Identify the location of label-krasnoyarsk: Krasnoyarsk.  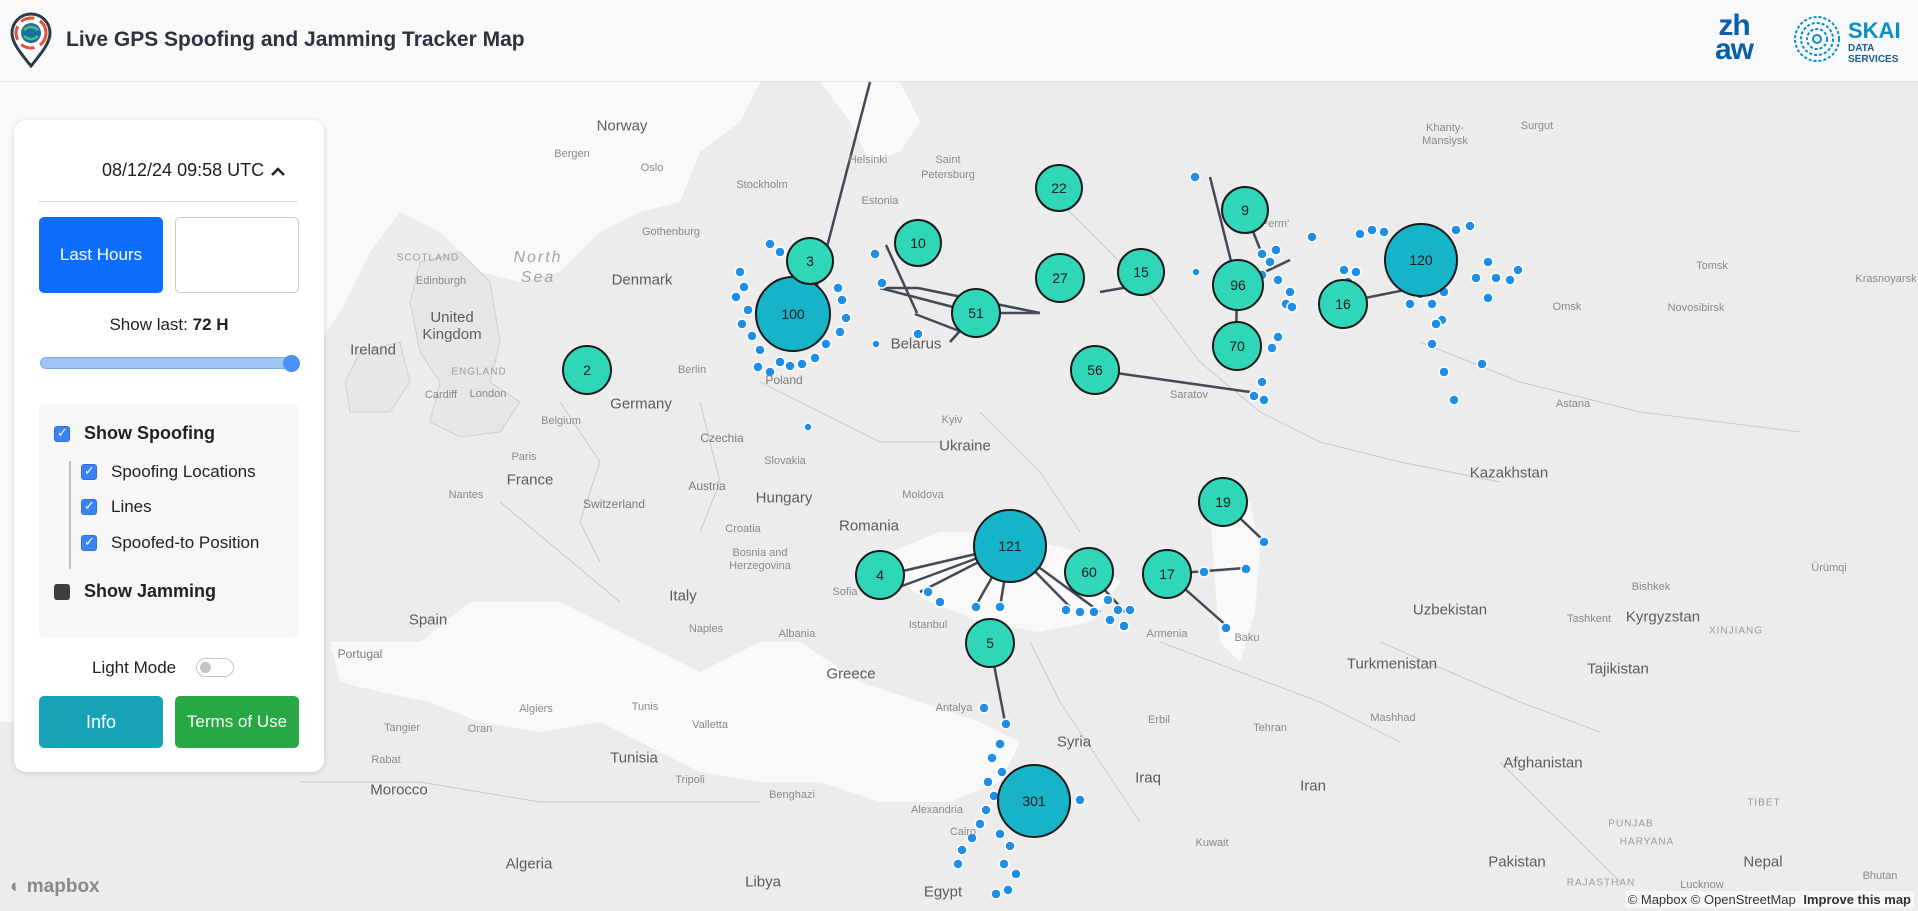
(1886, 279).